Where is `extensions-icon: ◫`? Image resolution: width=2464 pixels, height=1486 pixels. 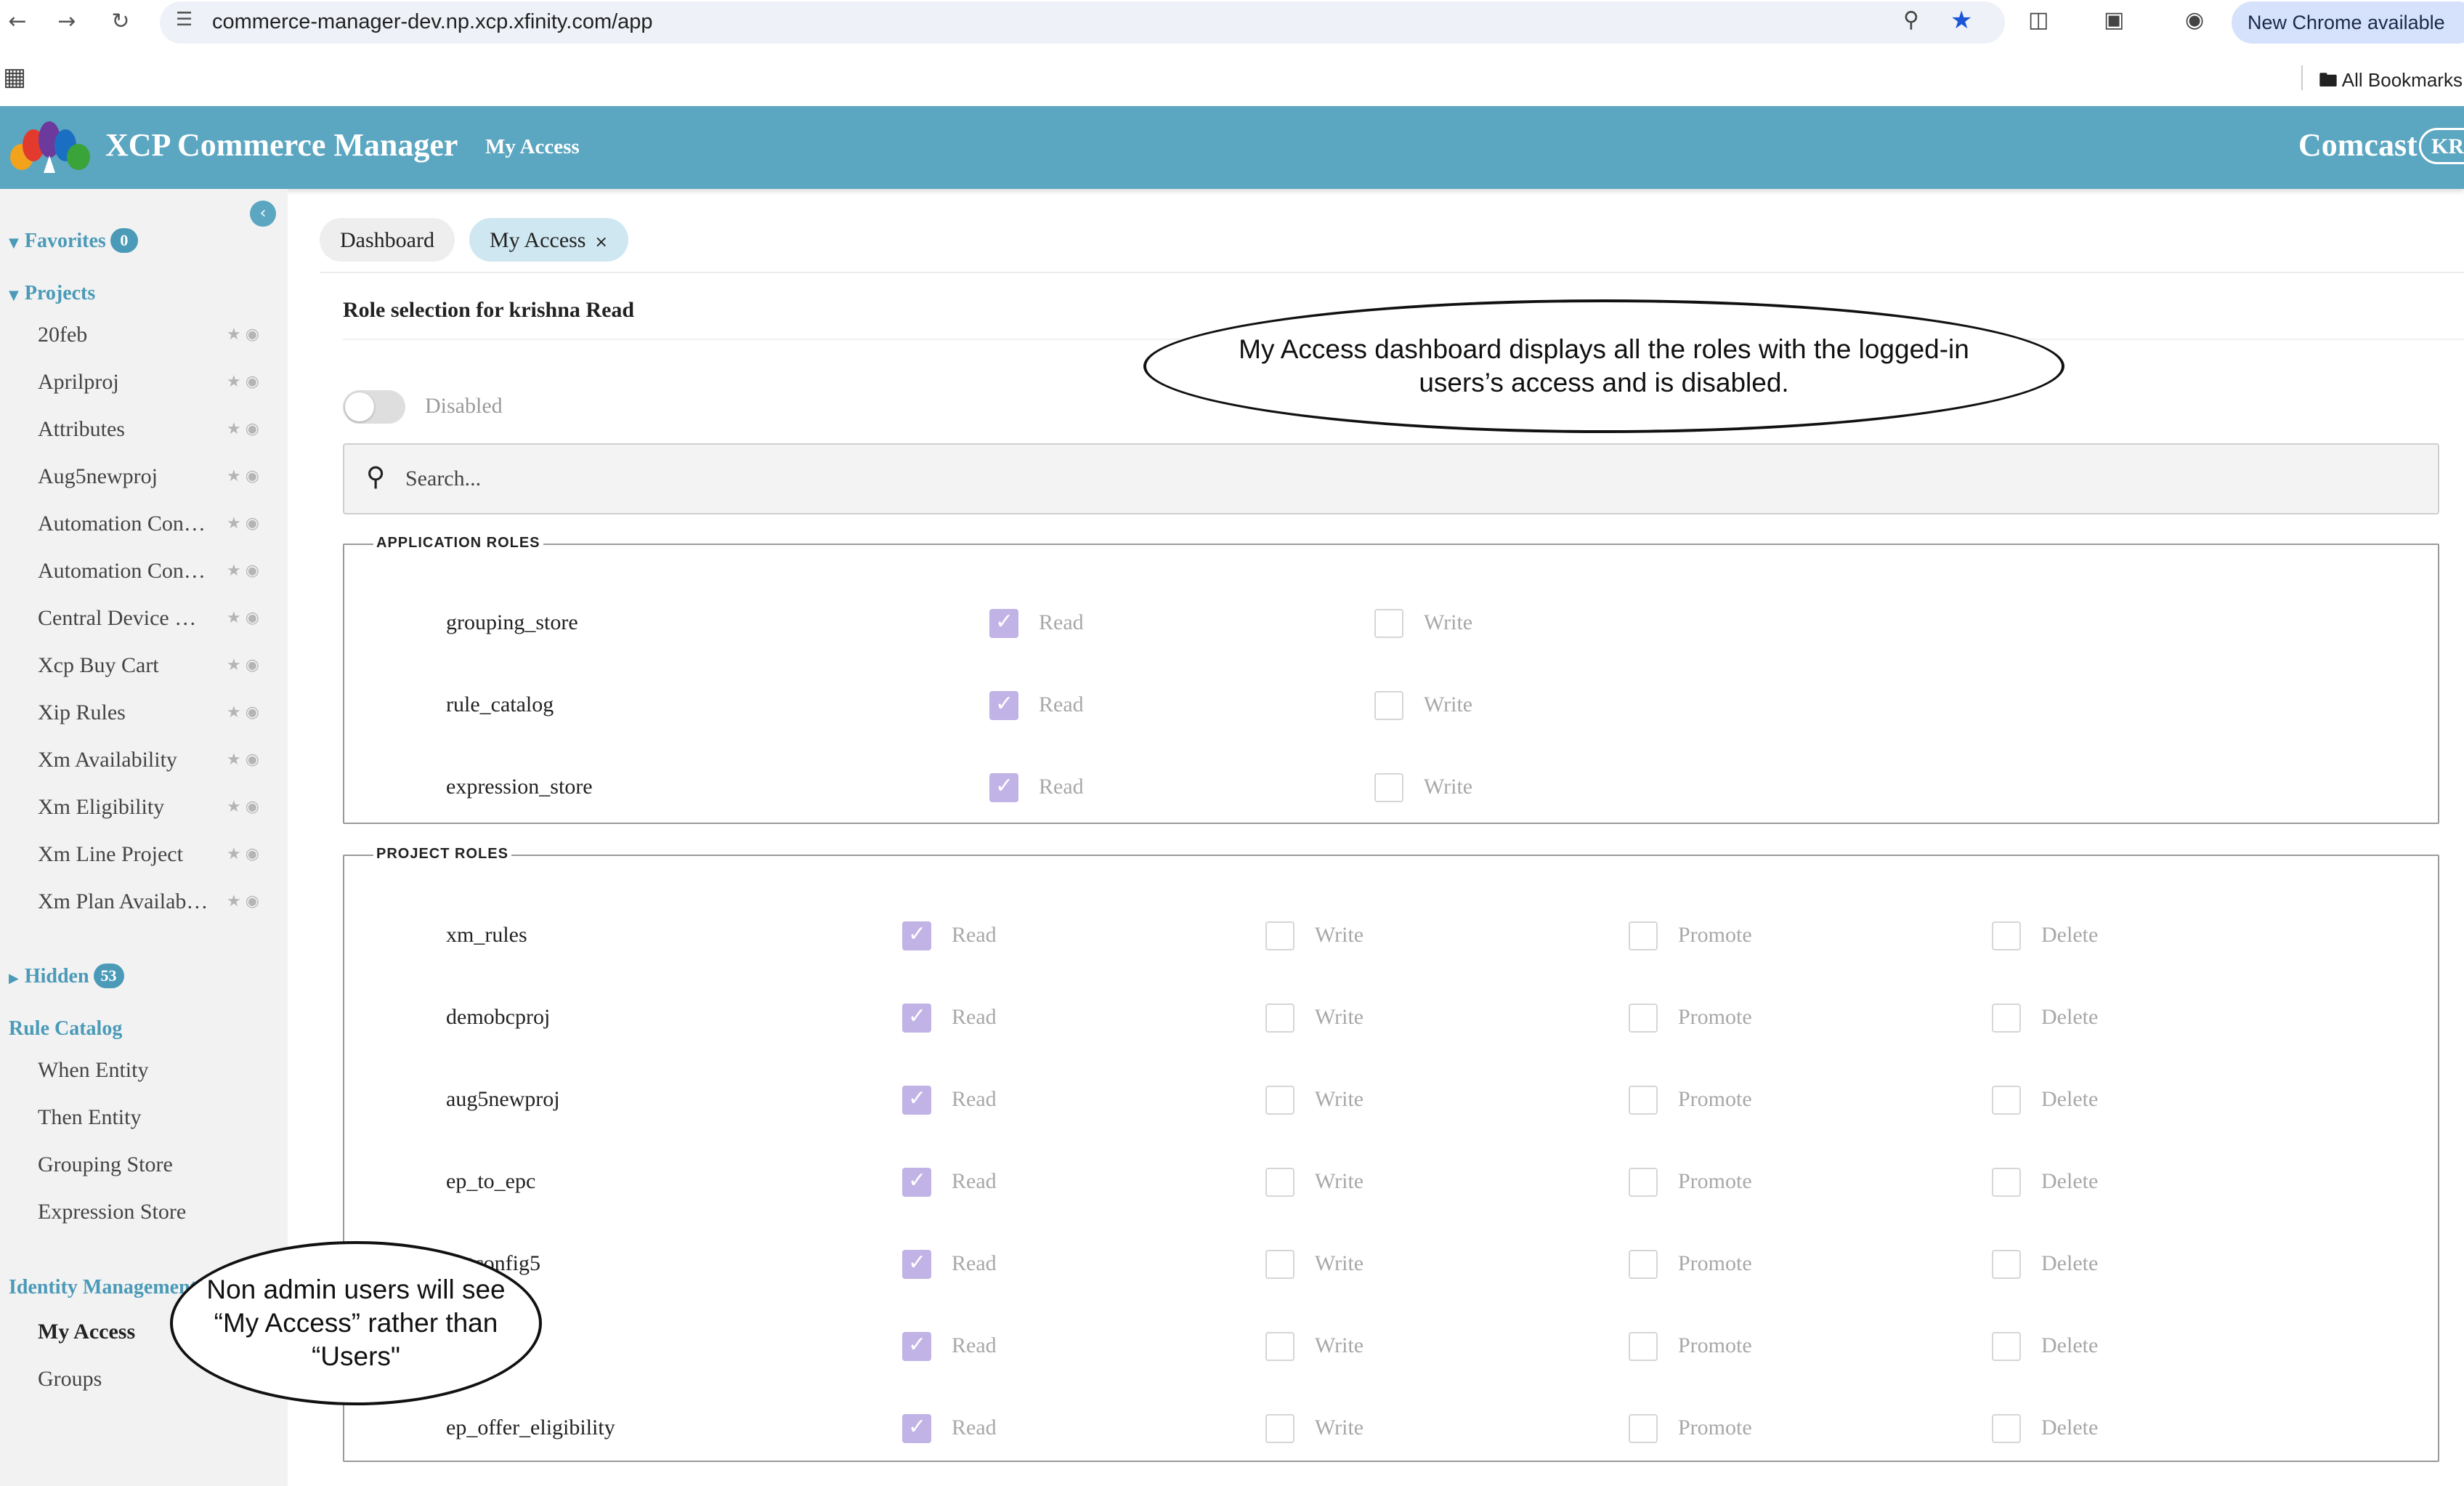 extensions-icon: ◫ is located at coordinates (2038, 20).